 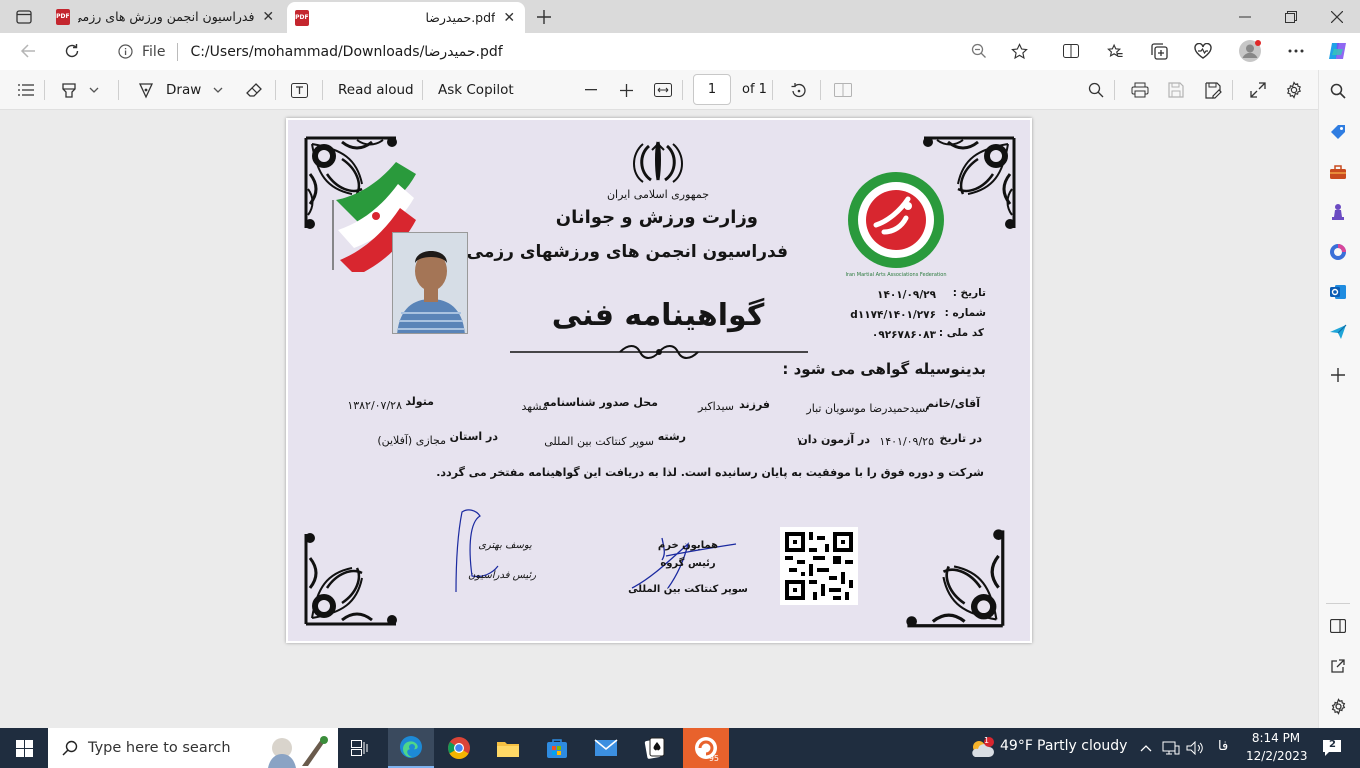 What do you see at coordinates (712, 89) in the screenshot?
I see `page-number-input: 1` at bounding box center [712, 89].